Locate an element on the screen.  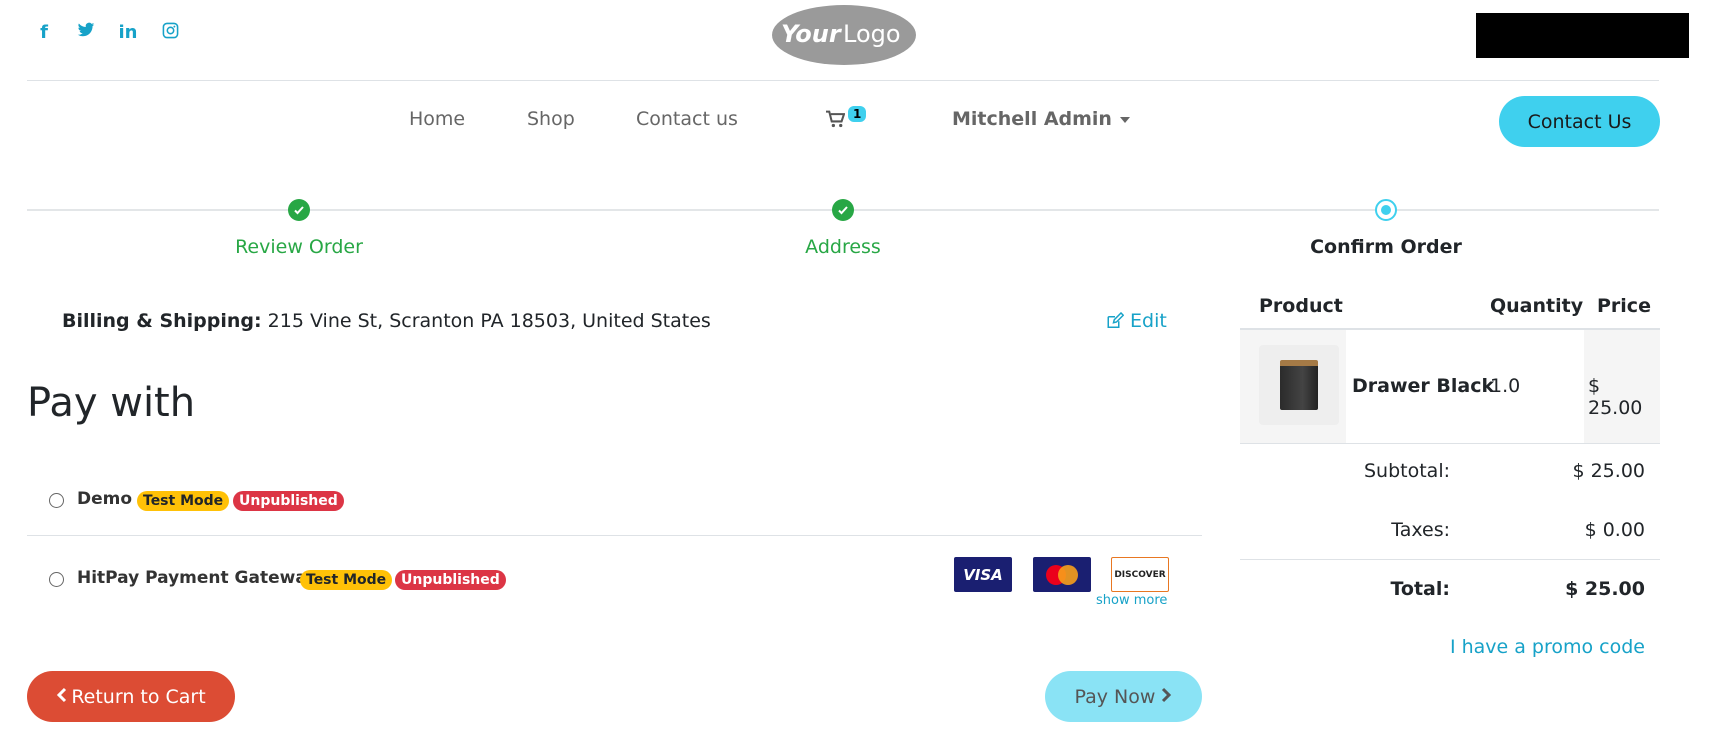
billing-label: Billing & Shipping: is located at coordinates (162, 321).